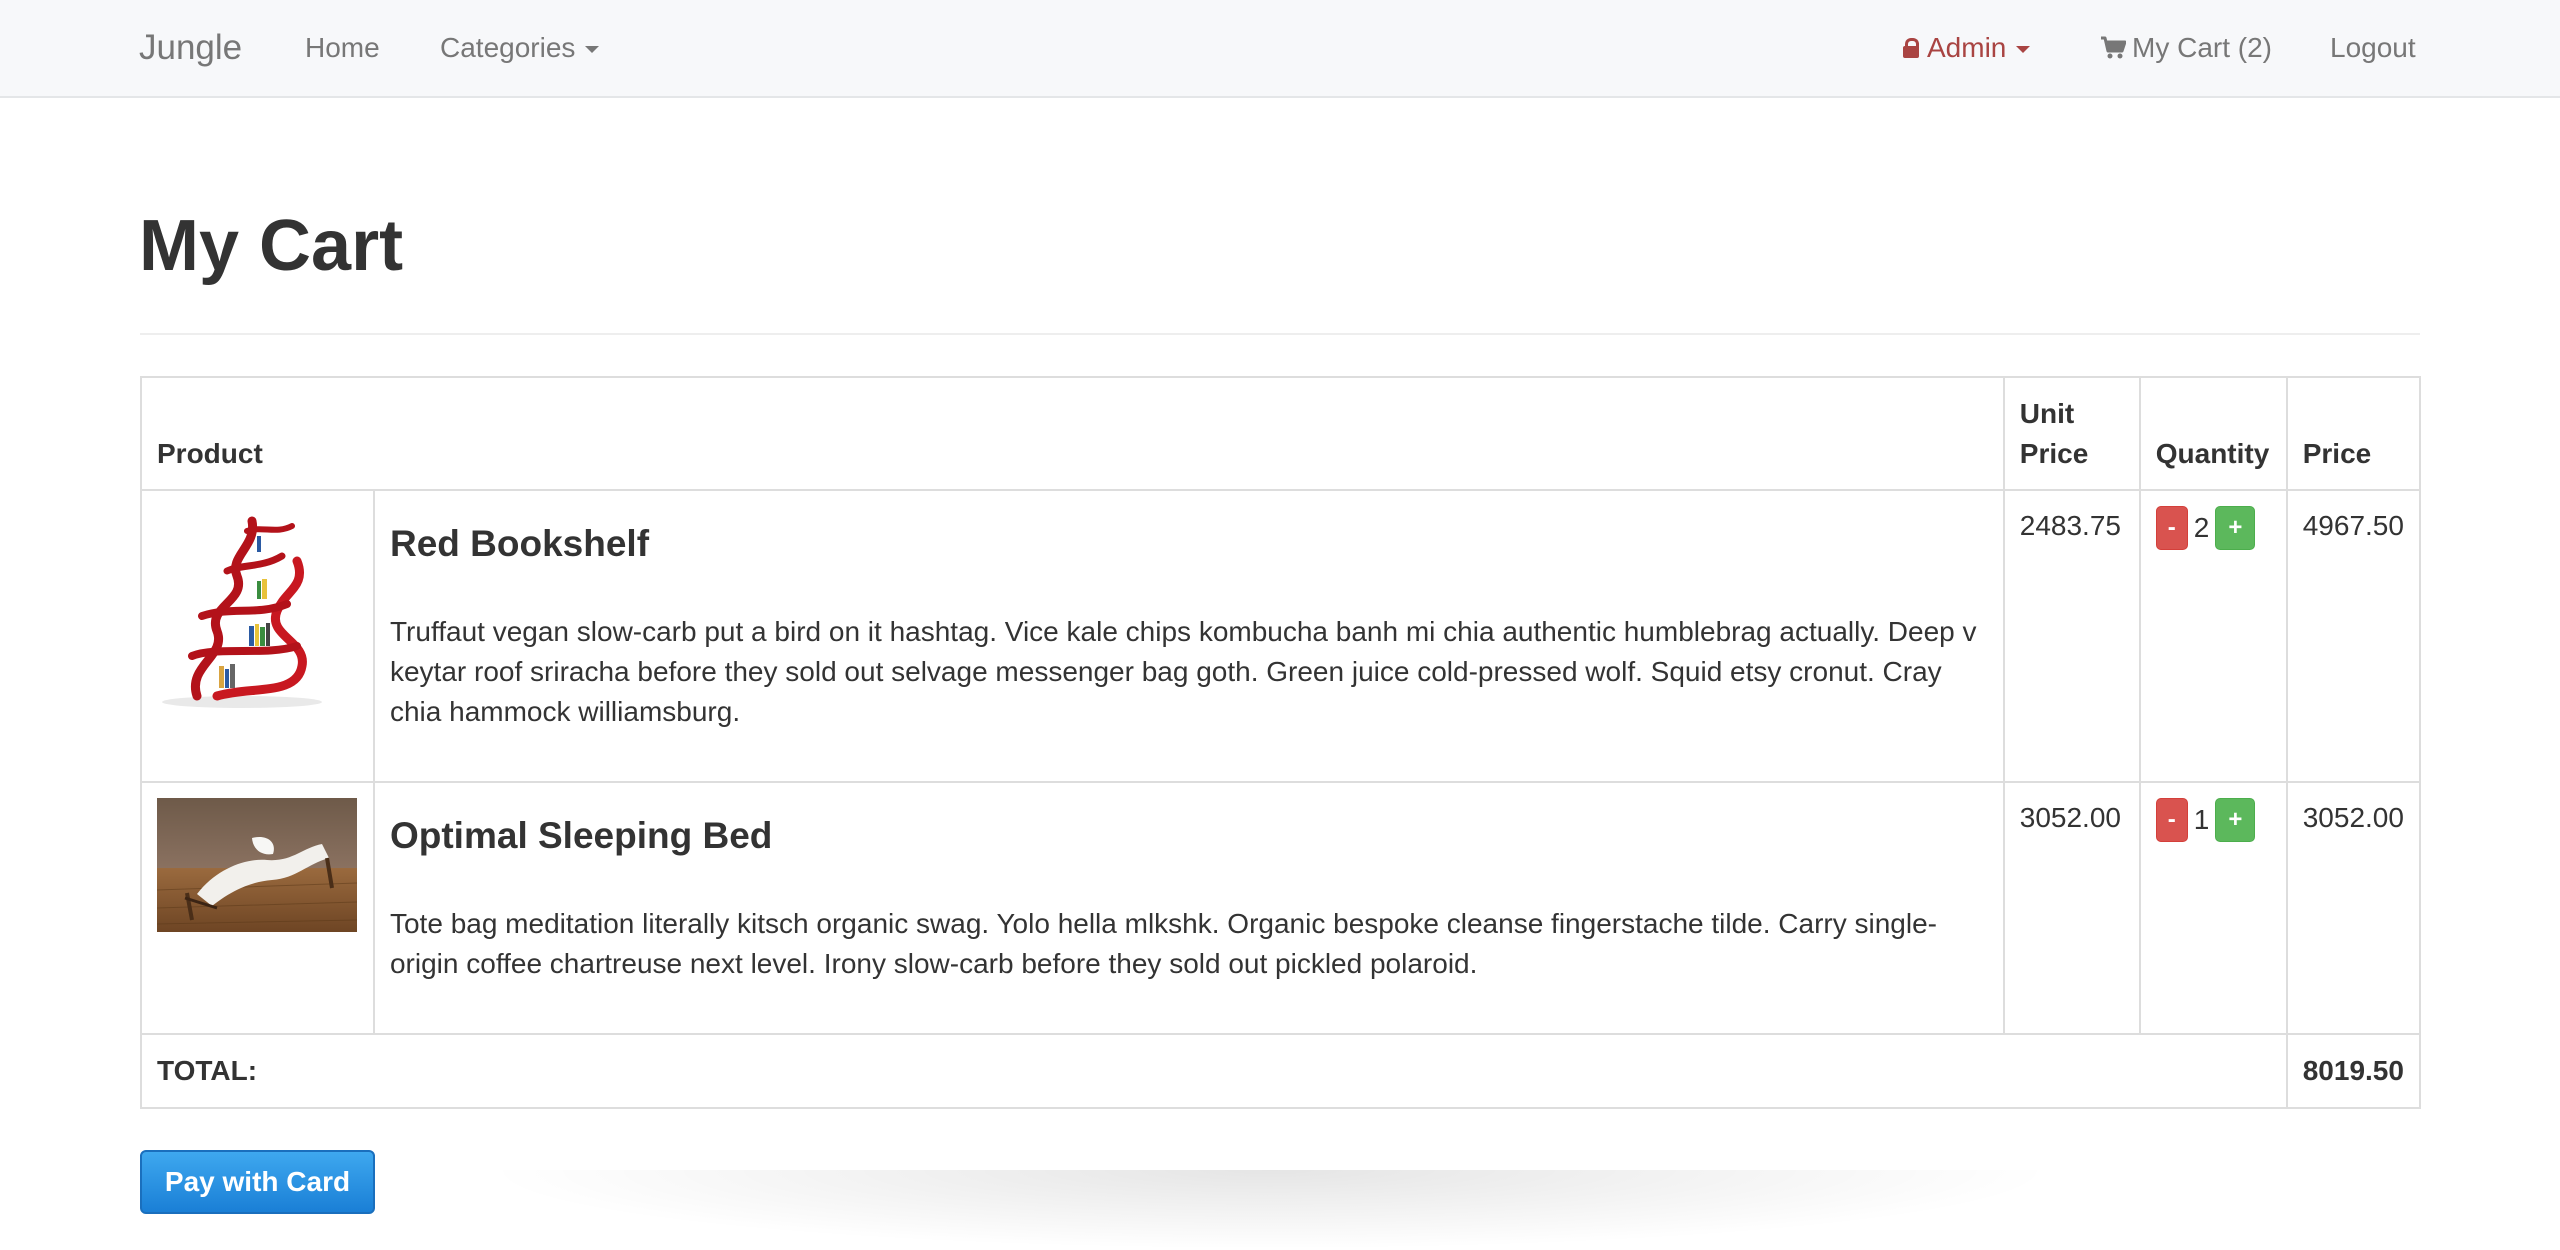 This screenshot has width=2560, height=1250. Describe the element at coordinates (1280, 334) in the screenshot. I see `title-divider` at that location.